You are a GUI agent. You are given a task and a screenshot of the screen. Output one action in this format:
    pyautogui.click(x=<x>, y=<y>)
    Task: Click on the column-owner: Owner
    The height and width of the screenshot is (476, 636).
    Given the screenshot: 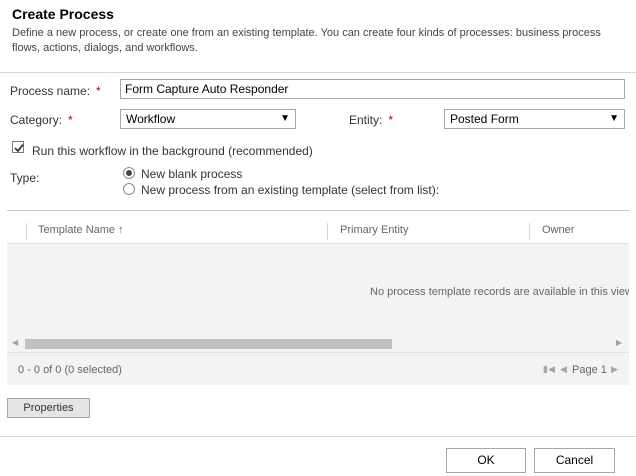 What is the action you would take?
    pyautogui.click(x=558, y=230)
    